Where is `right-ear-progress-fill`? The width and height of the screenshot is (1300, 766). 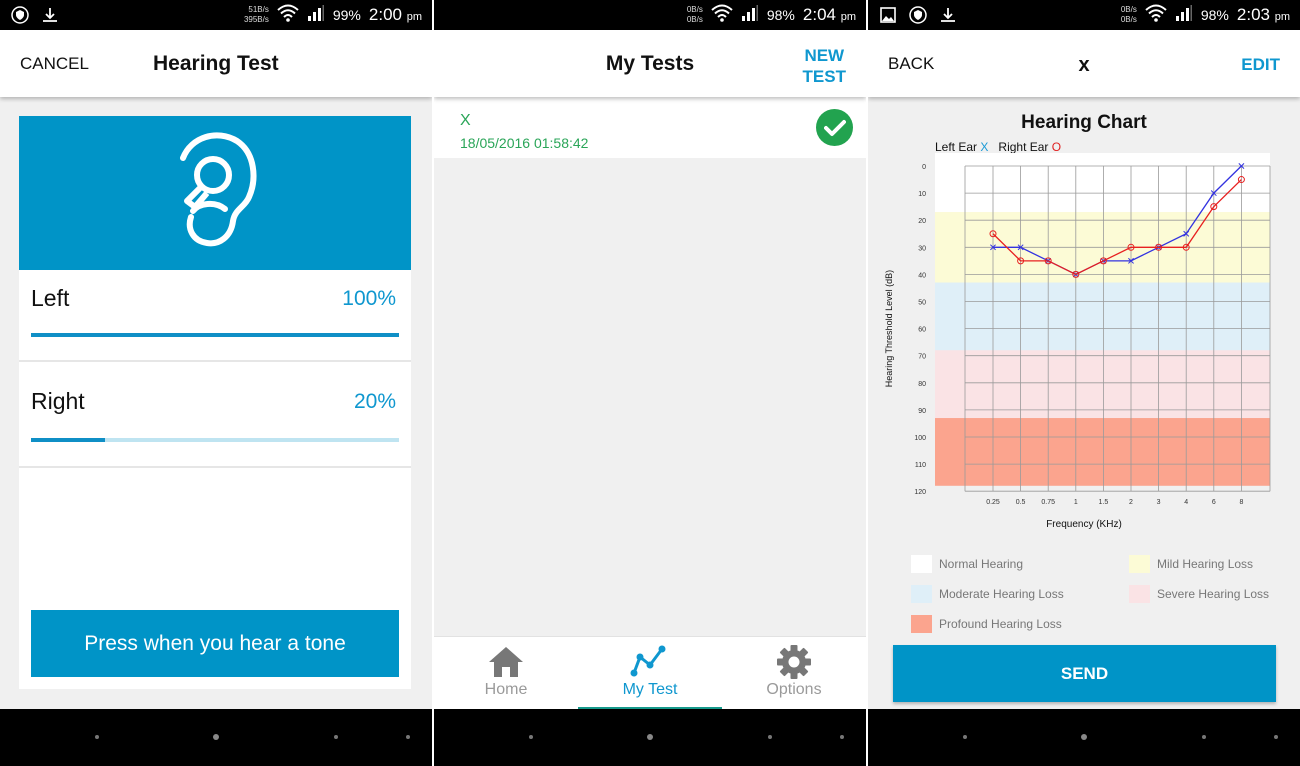 right-ear-progress-fill is located at coordinates (68, 440).